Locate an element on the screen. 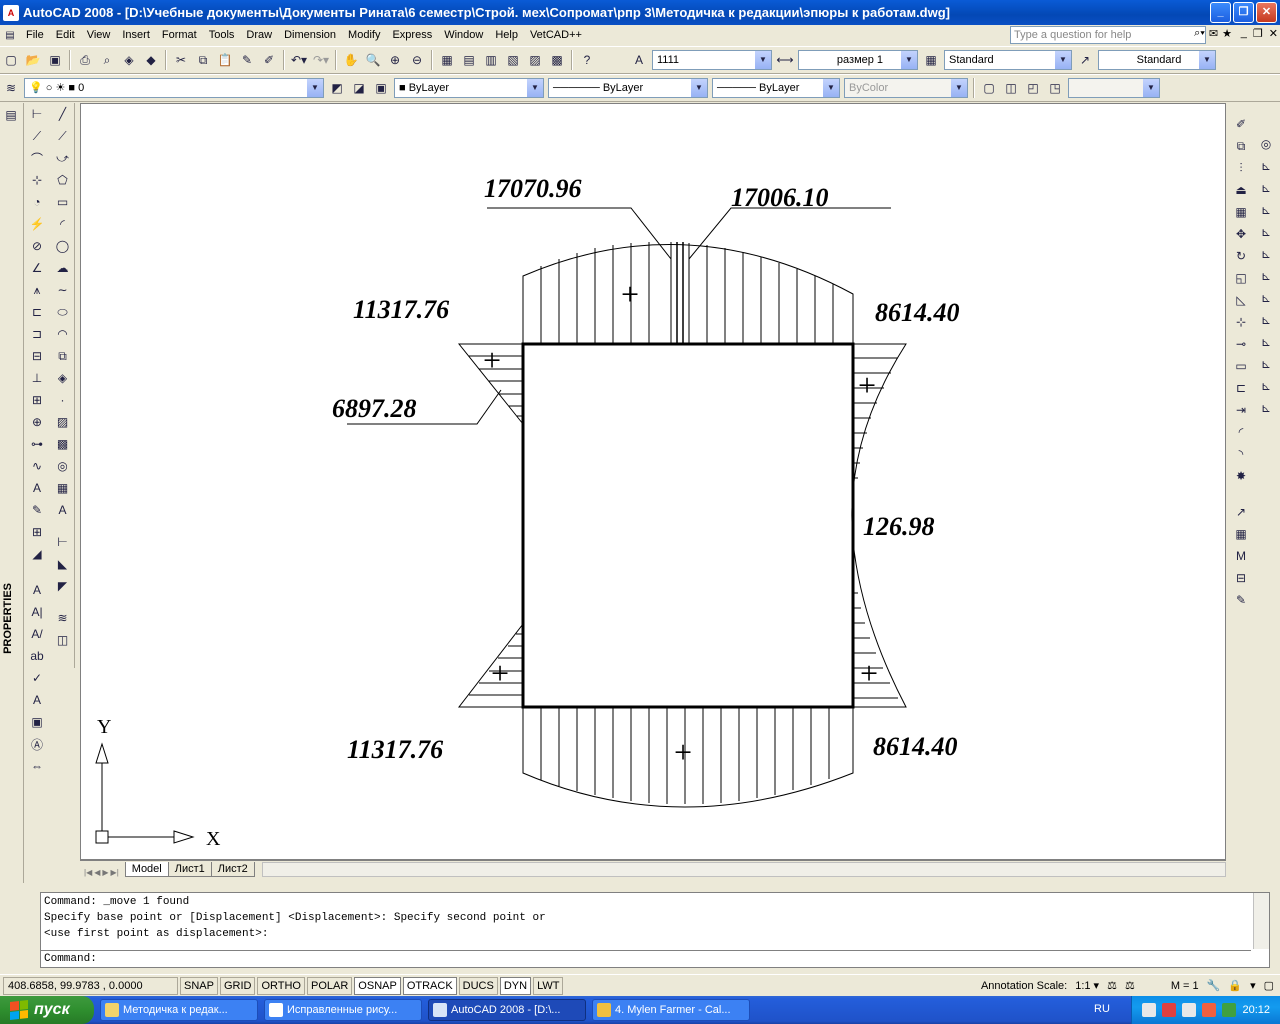 The height and width of the screenshot is (1024, 1280). ducs-toggle: DUCS is located at coordinates (478, 985).